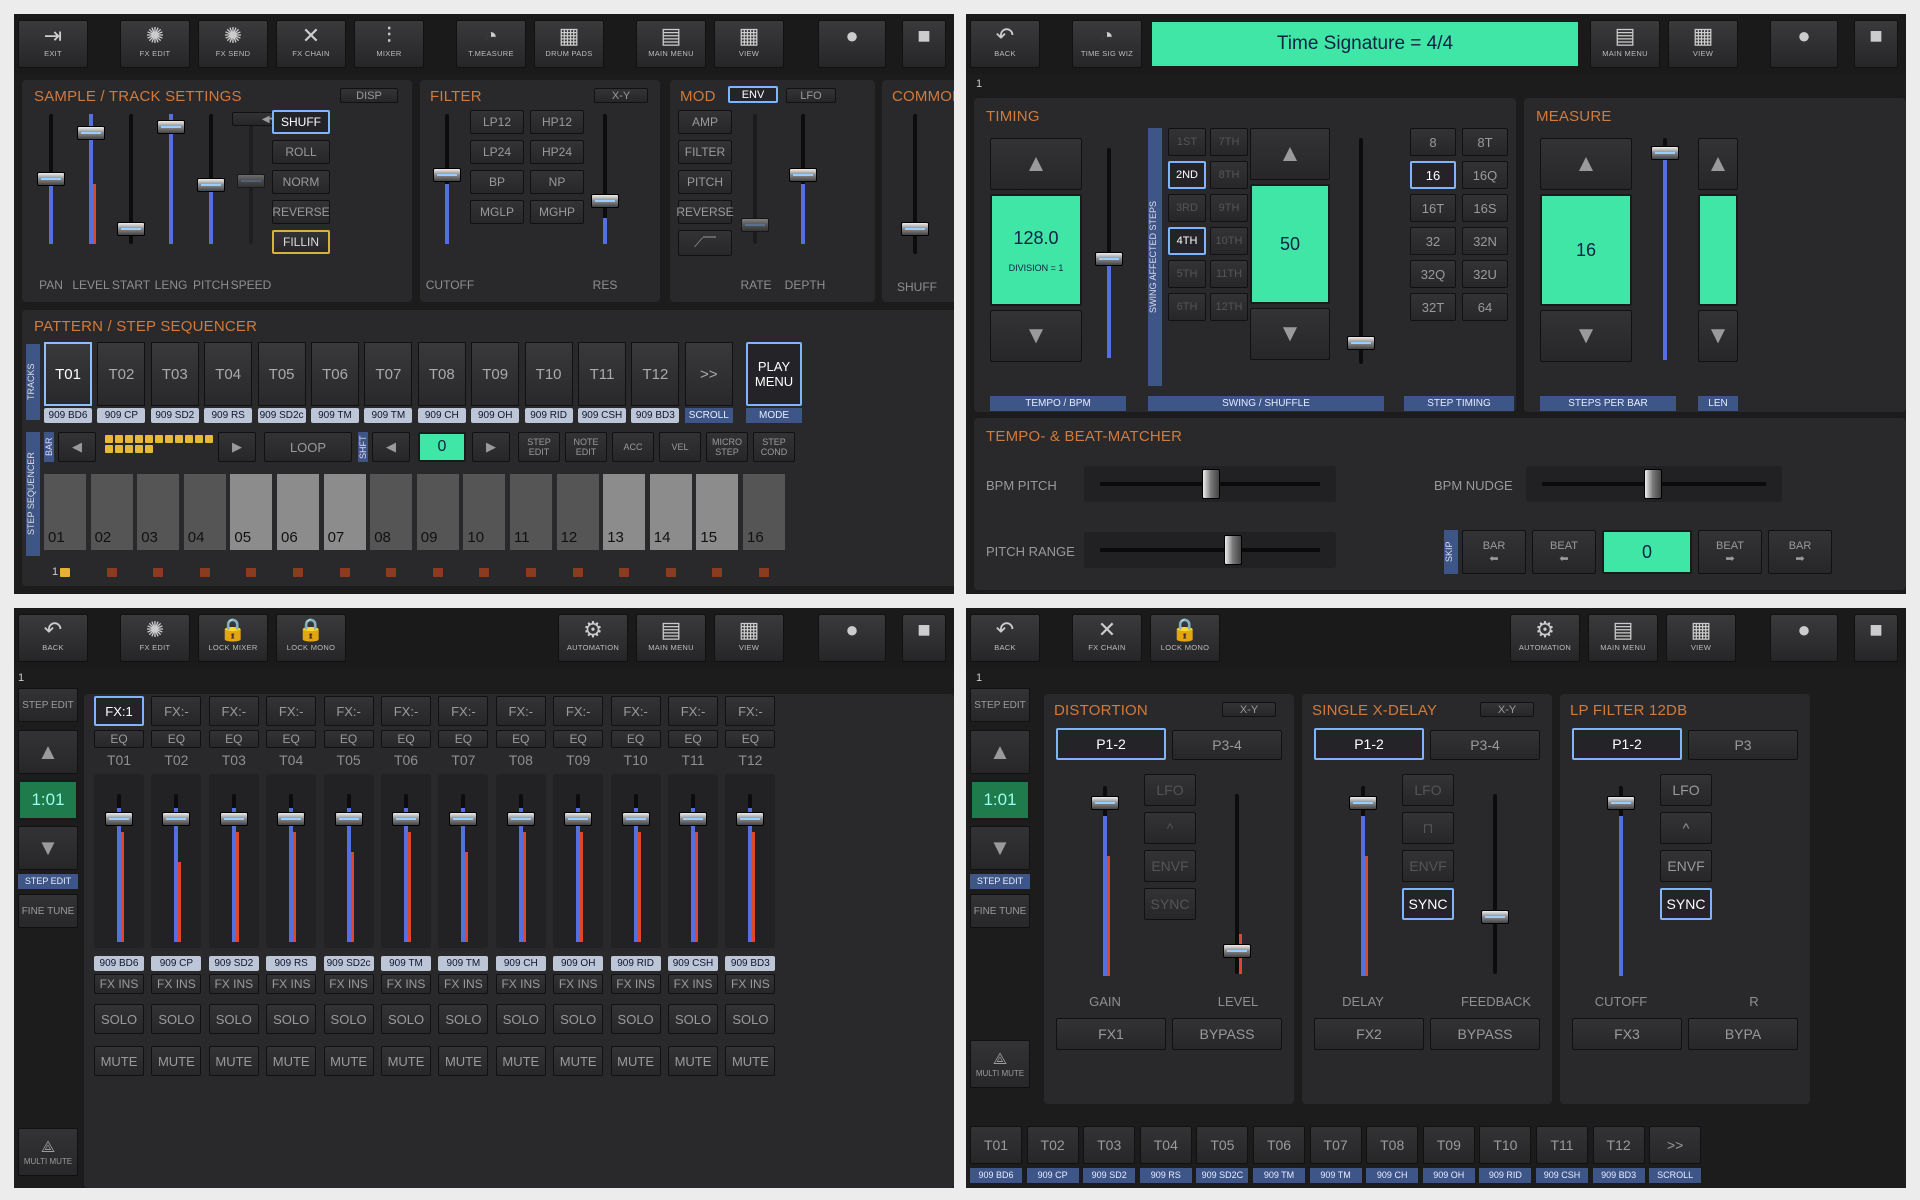  What do you see at coordinates (548, 374) in the screenshot?
I see `track-button-t10: T10` at bounding box center [548, 374].